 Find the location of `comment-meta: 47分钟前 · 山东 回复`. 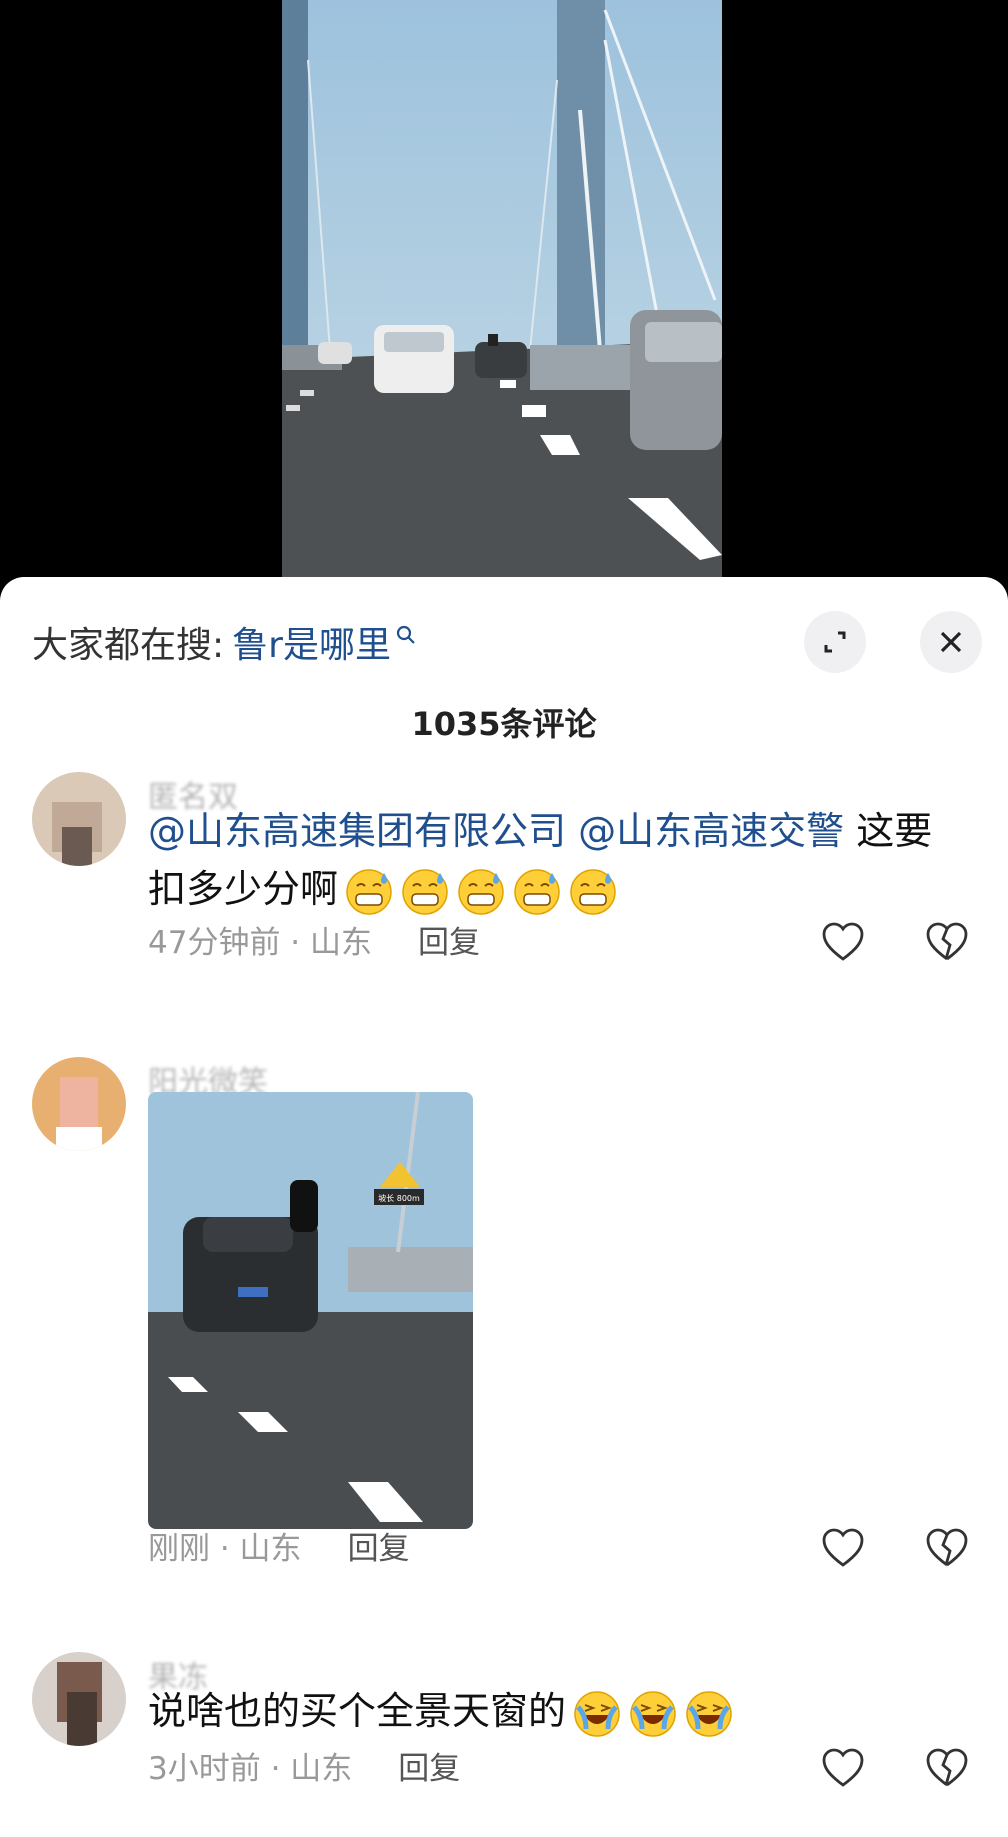

comment-meta: 47分钟前 · 山东 回复 is located at coordinates (314, 939).